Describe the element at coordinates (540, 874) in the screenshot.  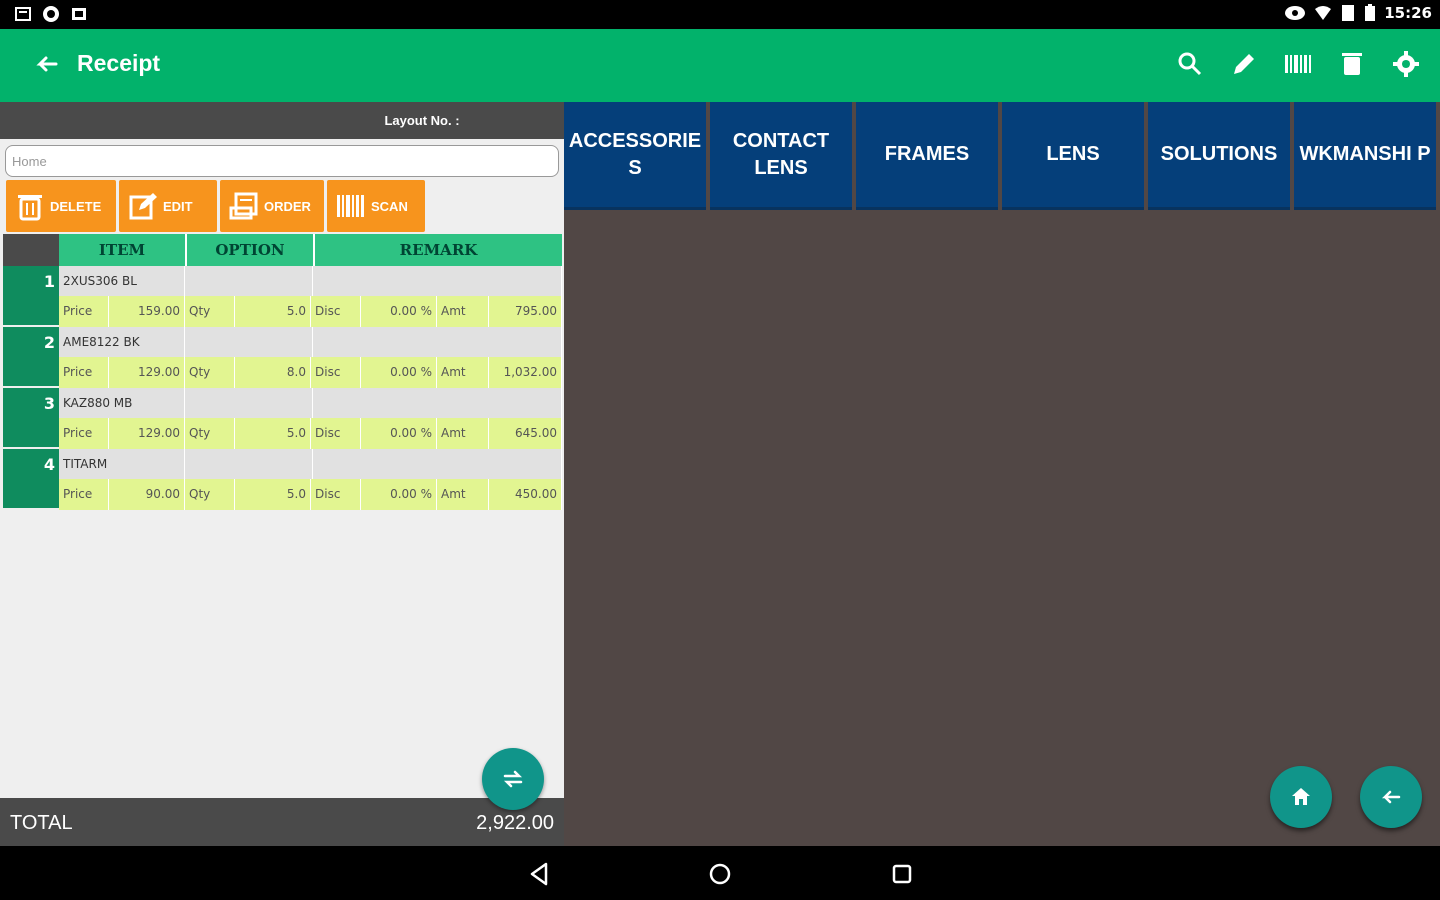
I see `triangle-back-icon` at that location.